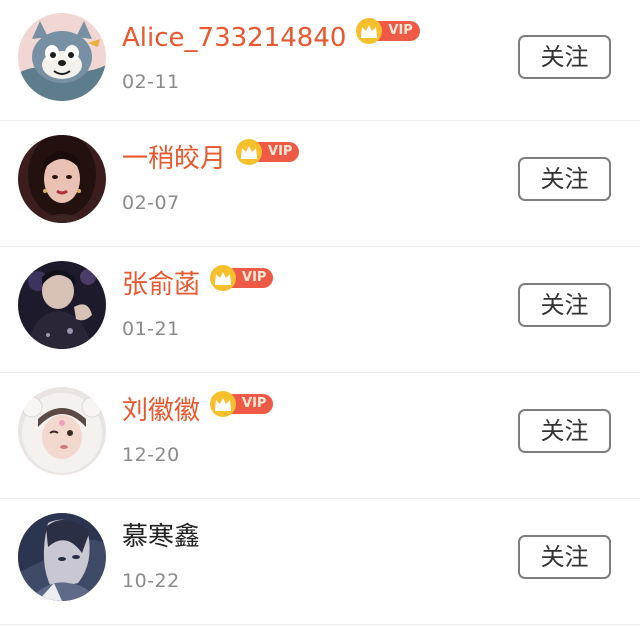 This screenshot has width=640, height=626. Describe the element at coordinates (151, 329) in the screenshot. I see `follow-date: 01-21` at that location.